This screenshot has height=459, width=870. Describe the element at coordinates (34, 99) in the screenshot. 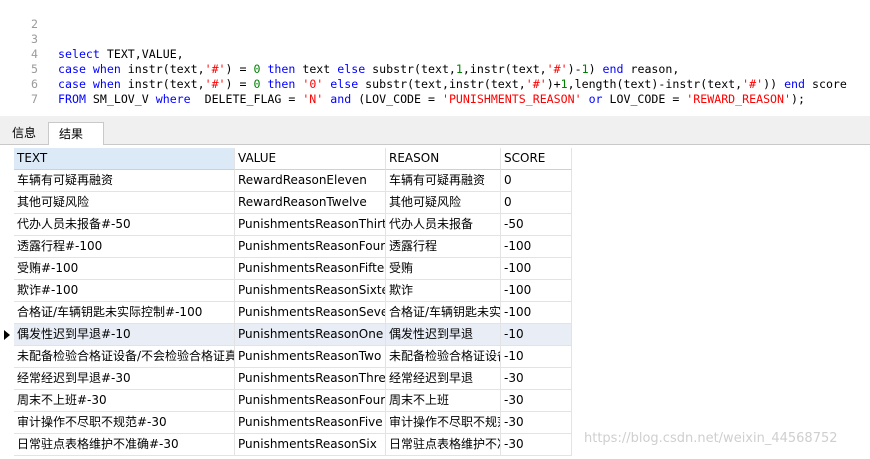

I see `line-number: 7` at that location.